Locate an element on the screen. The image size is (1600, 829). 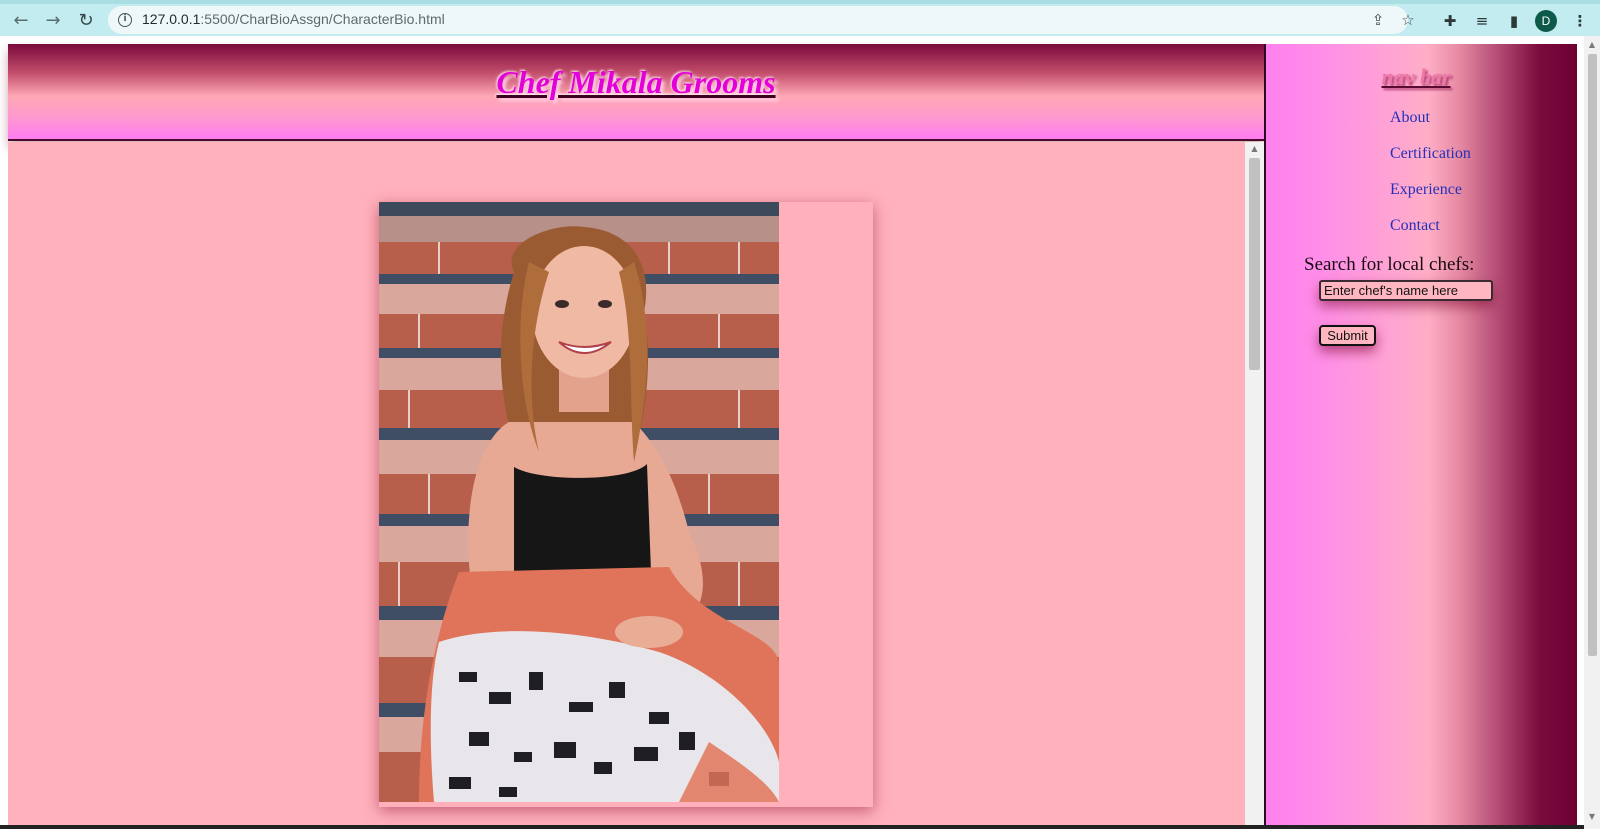
nav-link-experience: Experience is located at coordinates (1426, 189).